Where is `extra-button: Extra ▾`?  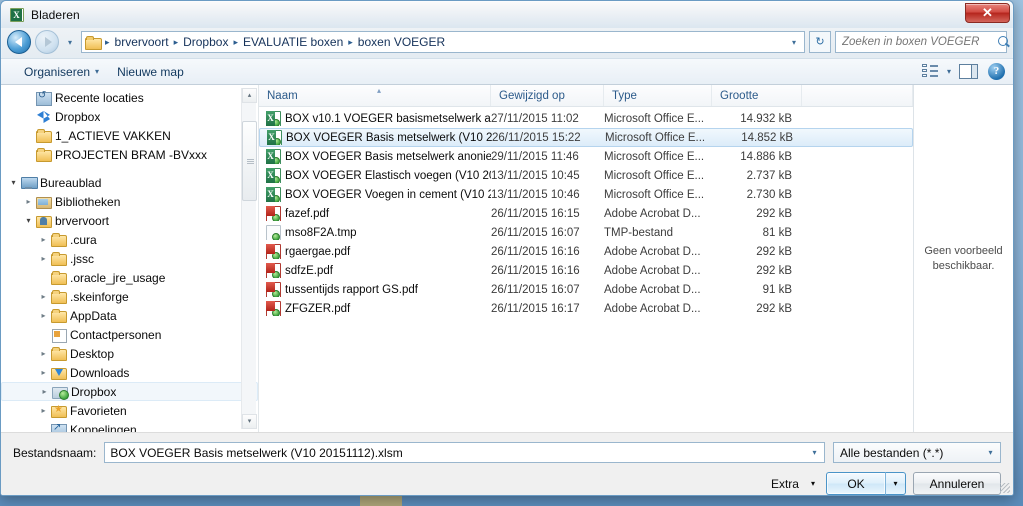
extra-button: Extra ▾ is located at coordinates (795, 484).